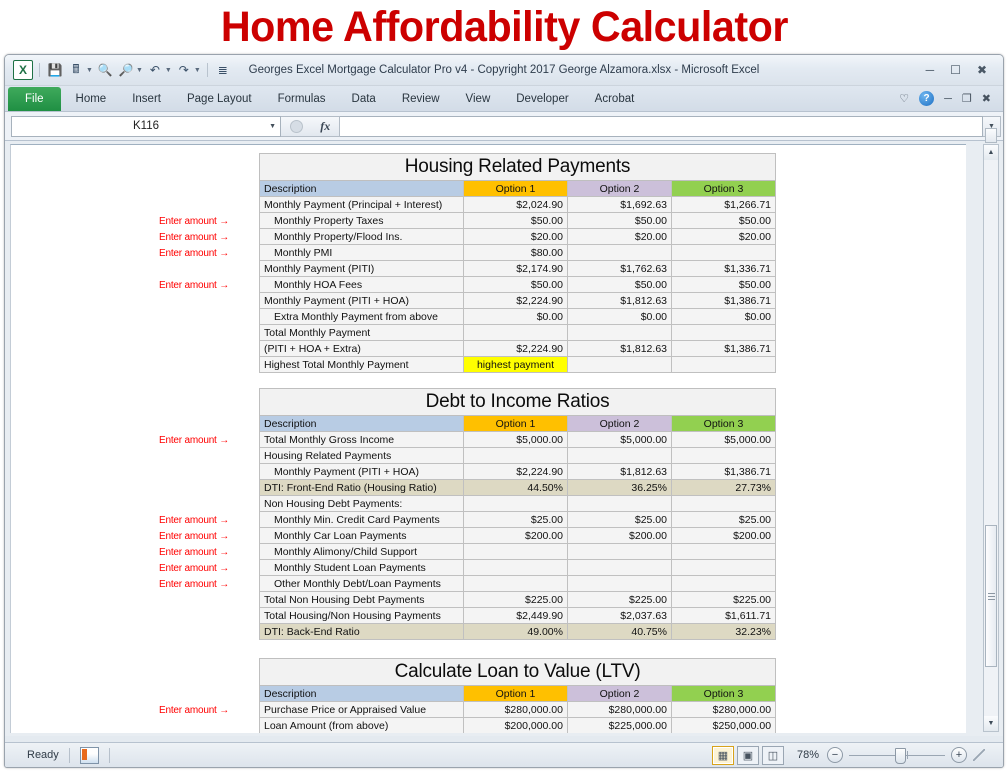 This screenshot has width=1008, height=772. I want to click on resize-grip-icon, so click(979, 755).